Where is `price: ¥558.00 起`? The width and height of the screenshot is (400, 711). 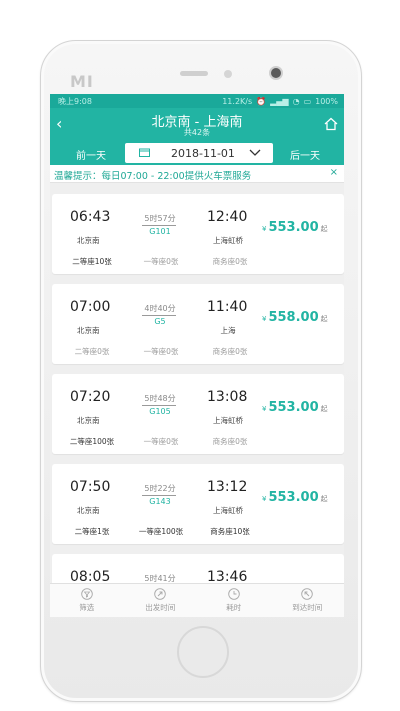
price: ¥558.00 起 is located at coordinates (295, 317).